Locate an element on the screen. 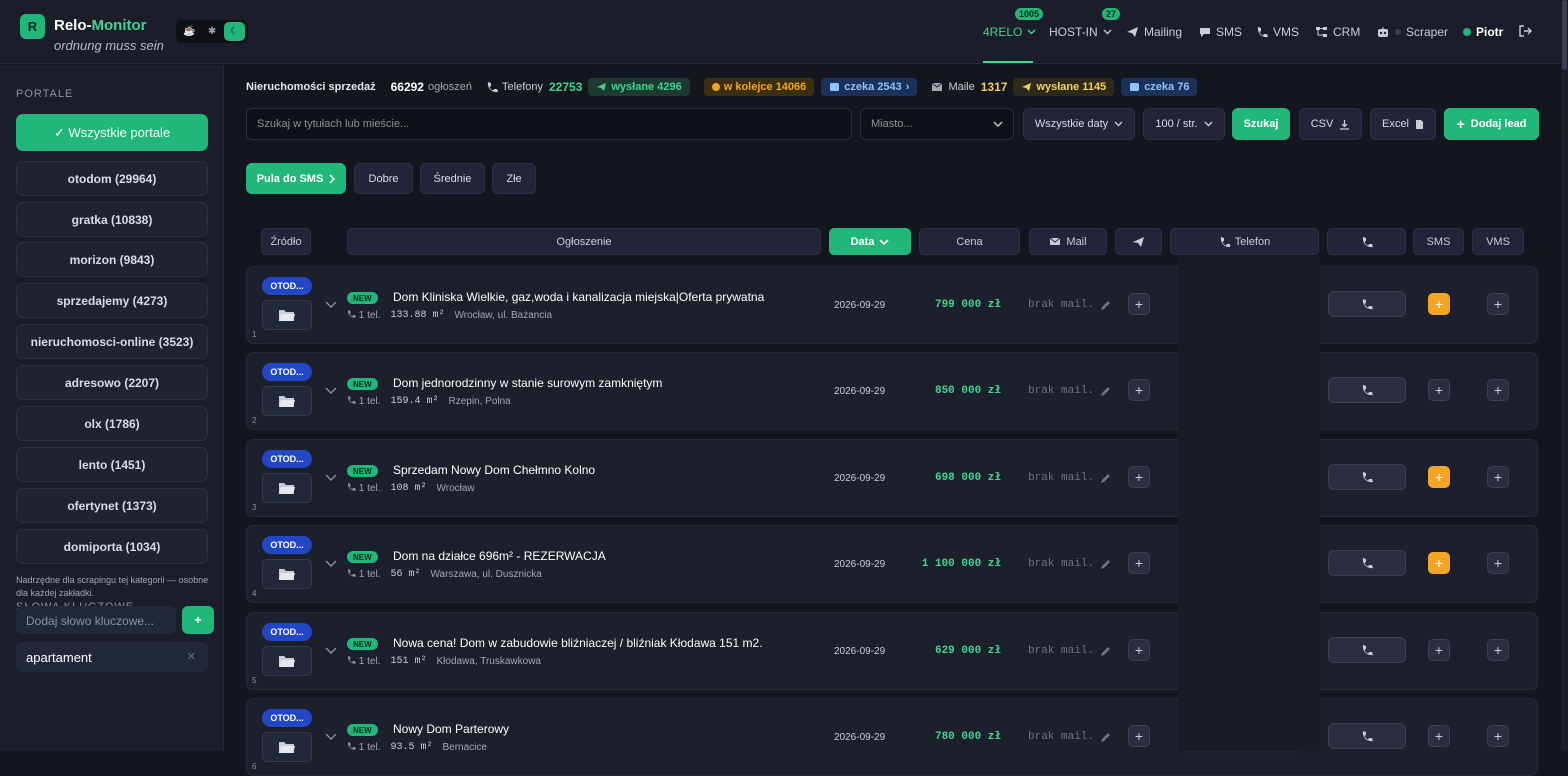  nav-vms: VMS is located at coordinates (1277, 32).